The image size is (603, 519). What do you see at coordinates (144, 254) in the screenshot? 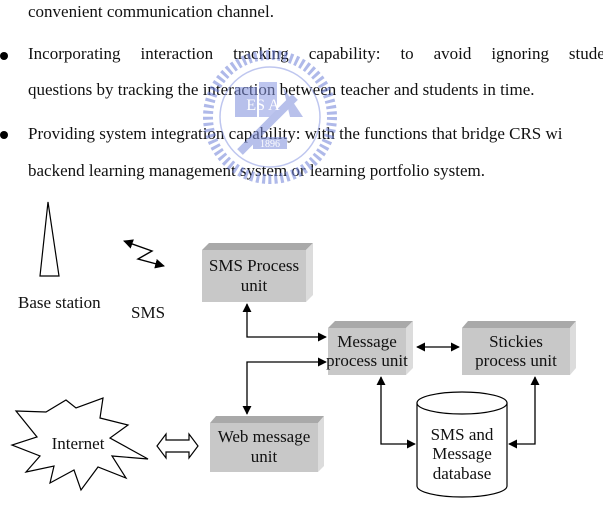
I see `sms-wireless-link-icon` at bounding box center [144, 254].